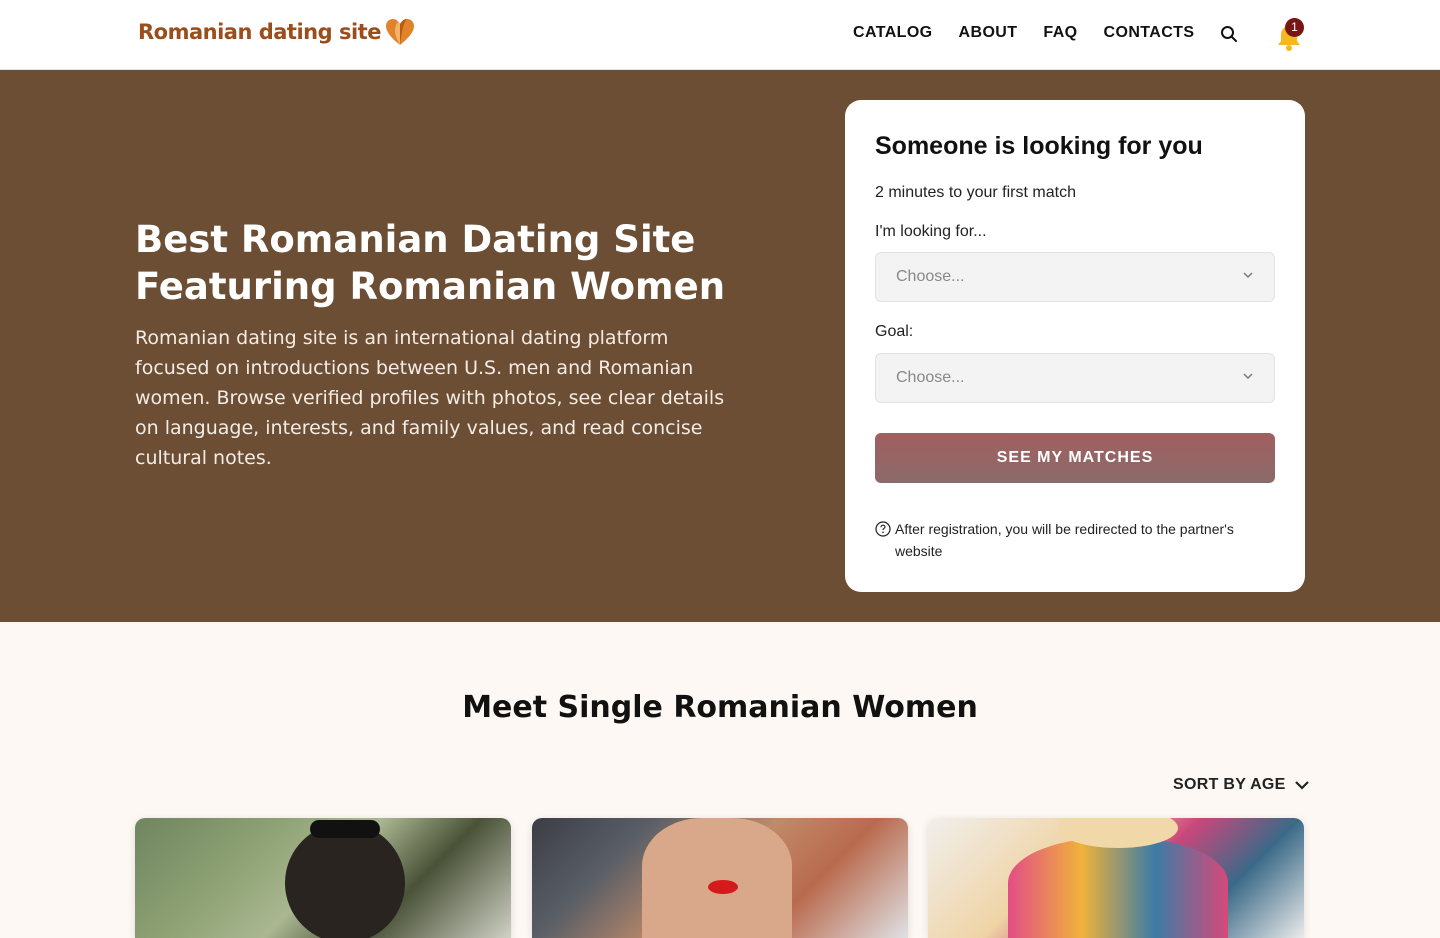 The width and height of the screenshot is (1440, 938). What do you see at coordinates (345, 829) in the screenshot?
I see `sunglasses-detail` at bounding box center [345, 829].